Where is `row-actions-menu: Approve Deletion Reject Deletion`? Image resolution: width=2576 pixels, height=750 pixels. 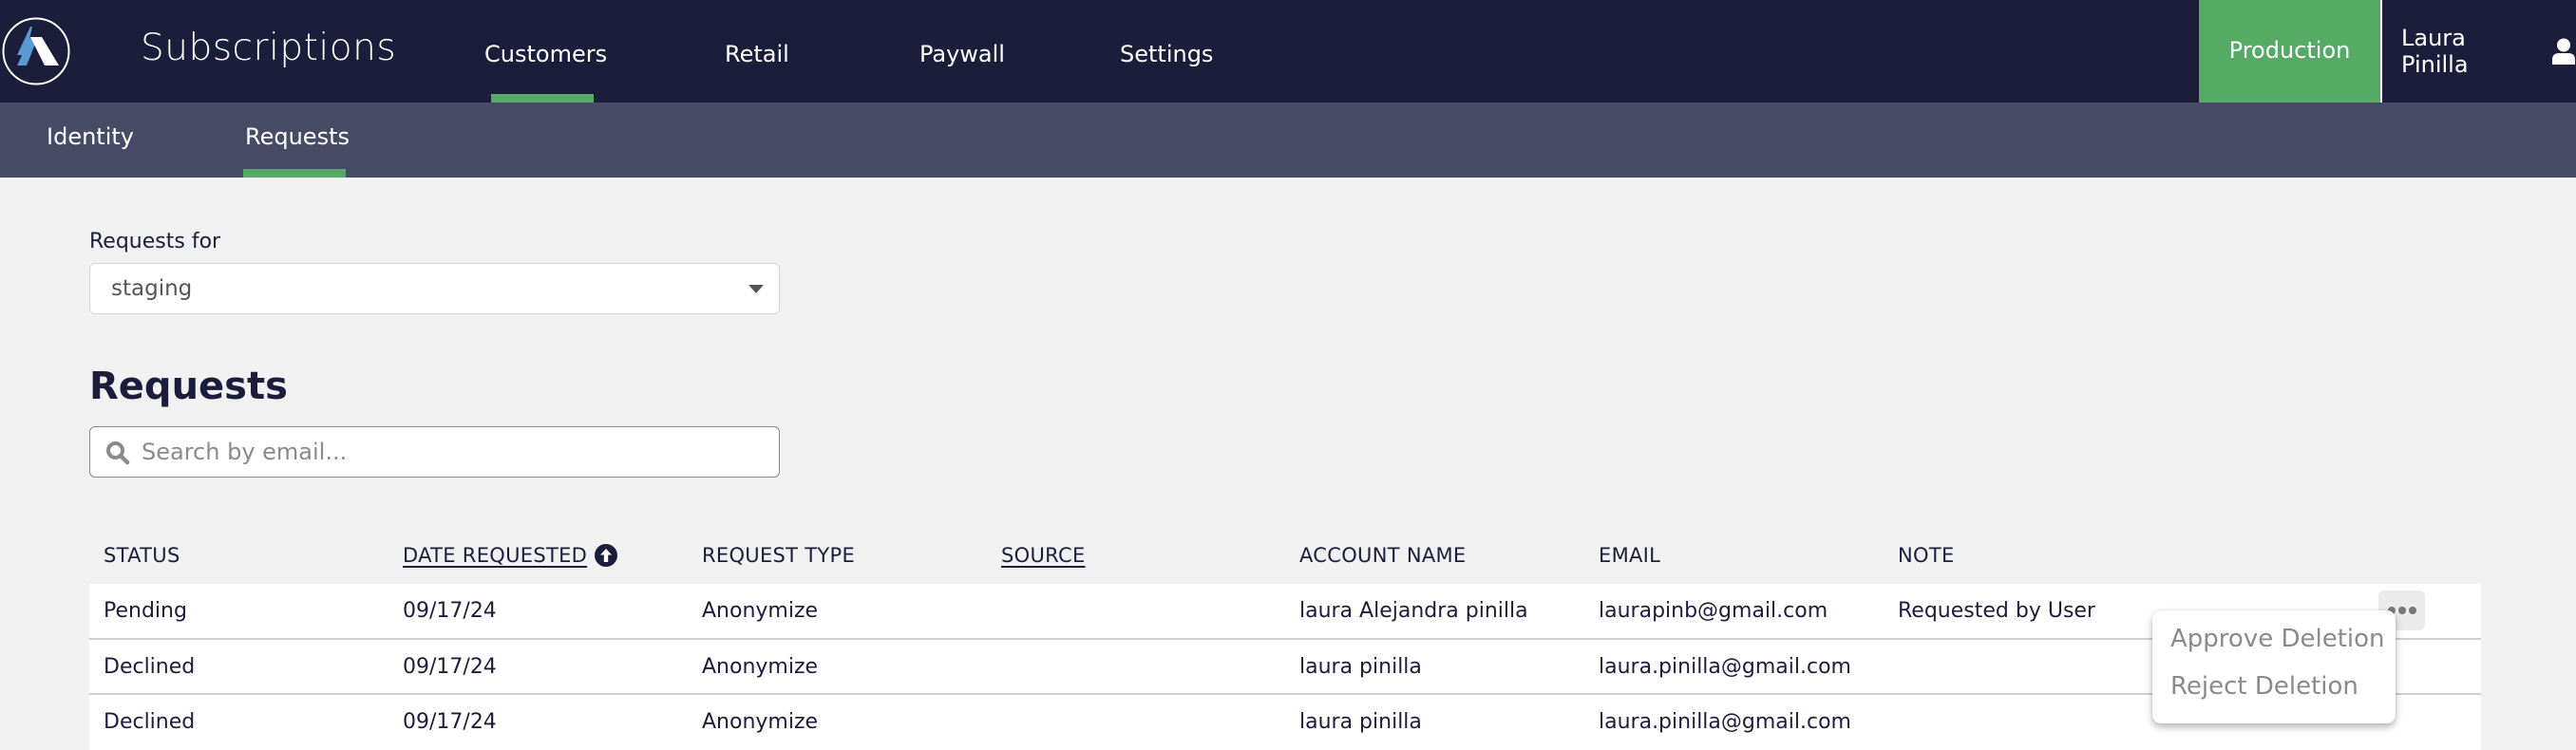
row-actions-menu: Approve Deletion Reject Deletion is located at coordinates (2274, 666).